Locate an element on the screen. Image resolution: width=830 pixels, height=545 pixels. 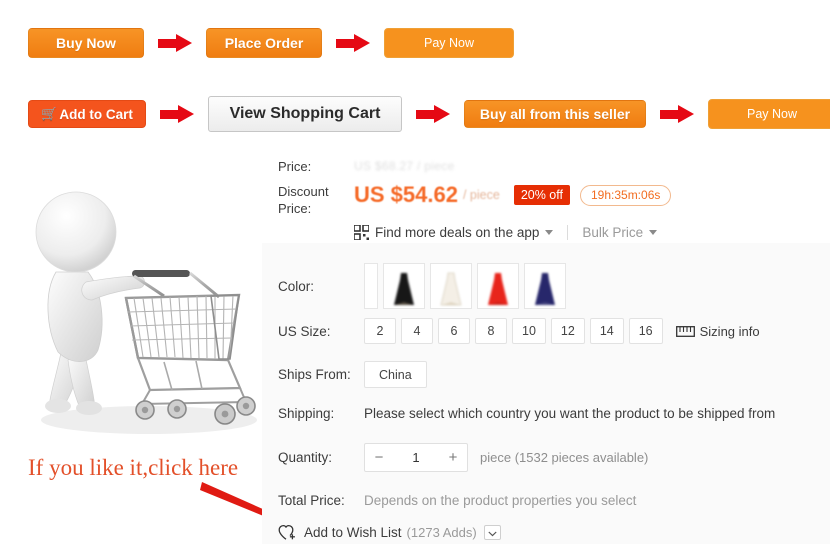
swatch-placeholder is located at coordinates (371, 286).